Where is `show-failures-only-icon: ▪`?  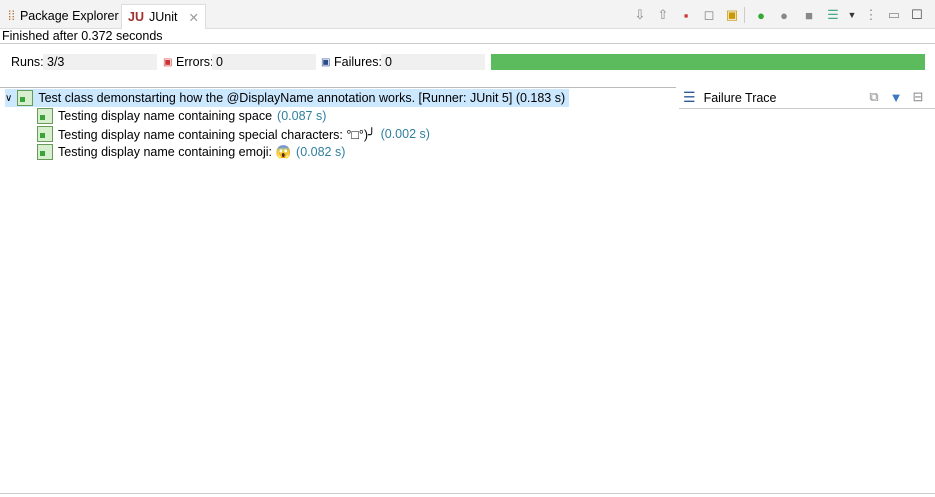 show-failures-only-icon: ▪ is located at coordinates (686, 15).